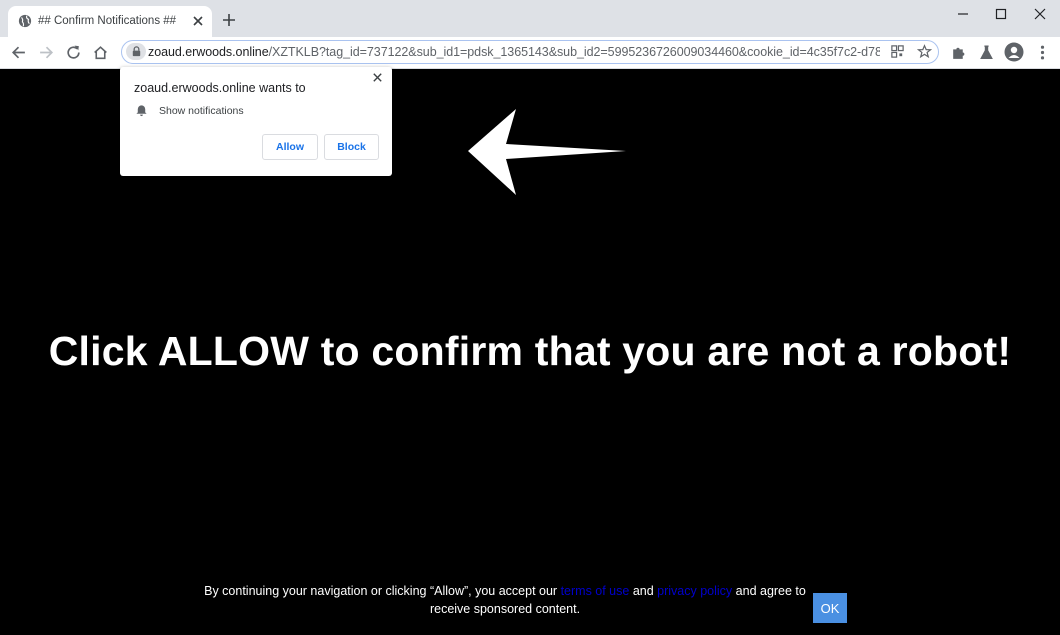  I want to click on notice-text-2: and, so click(643, 591).